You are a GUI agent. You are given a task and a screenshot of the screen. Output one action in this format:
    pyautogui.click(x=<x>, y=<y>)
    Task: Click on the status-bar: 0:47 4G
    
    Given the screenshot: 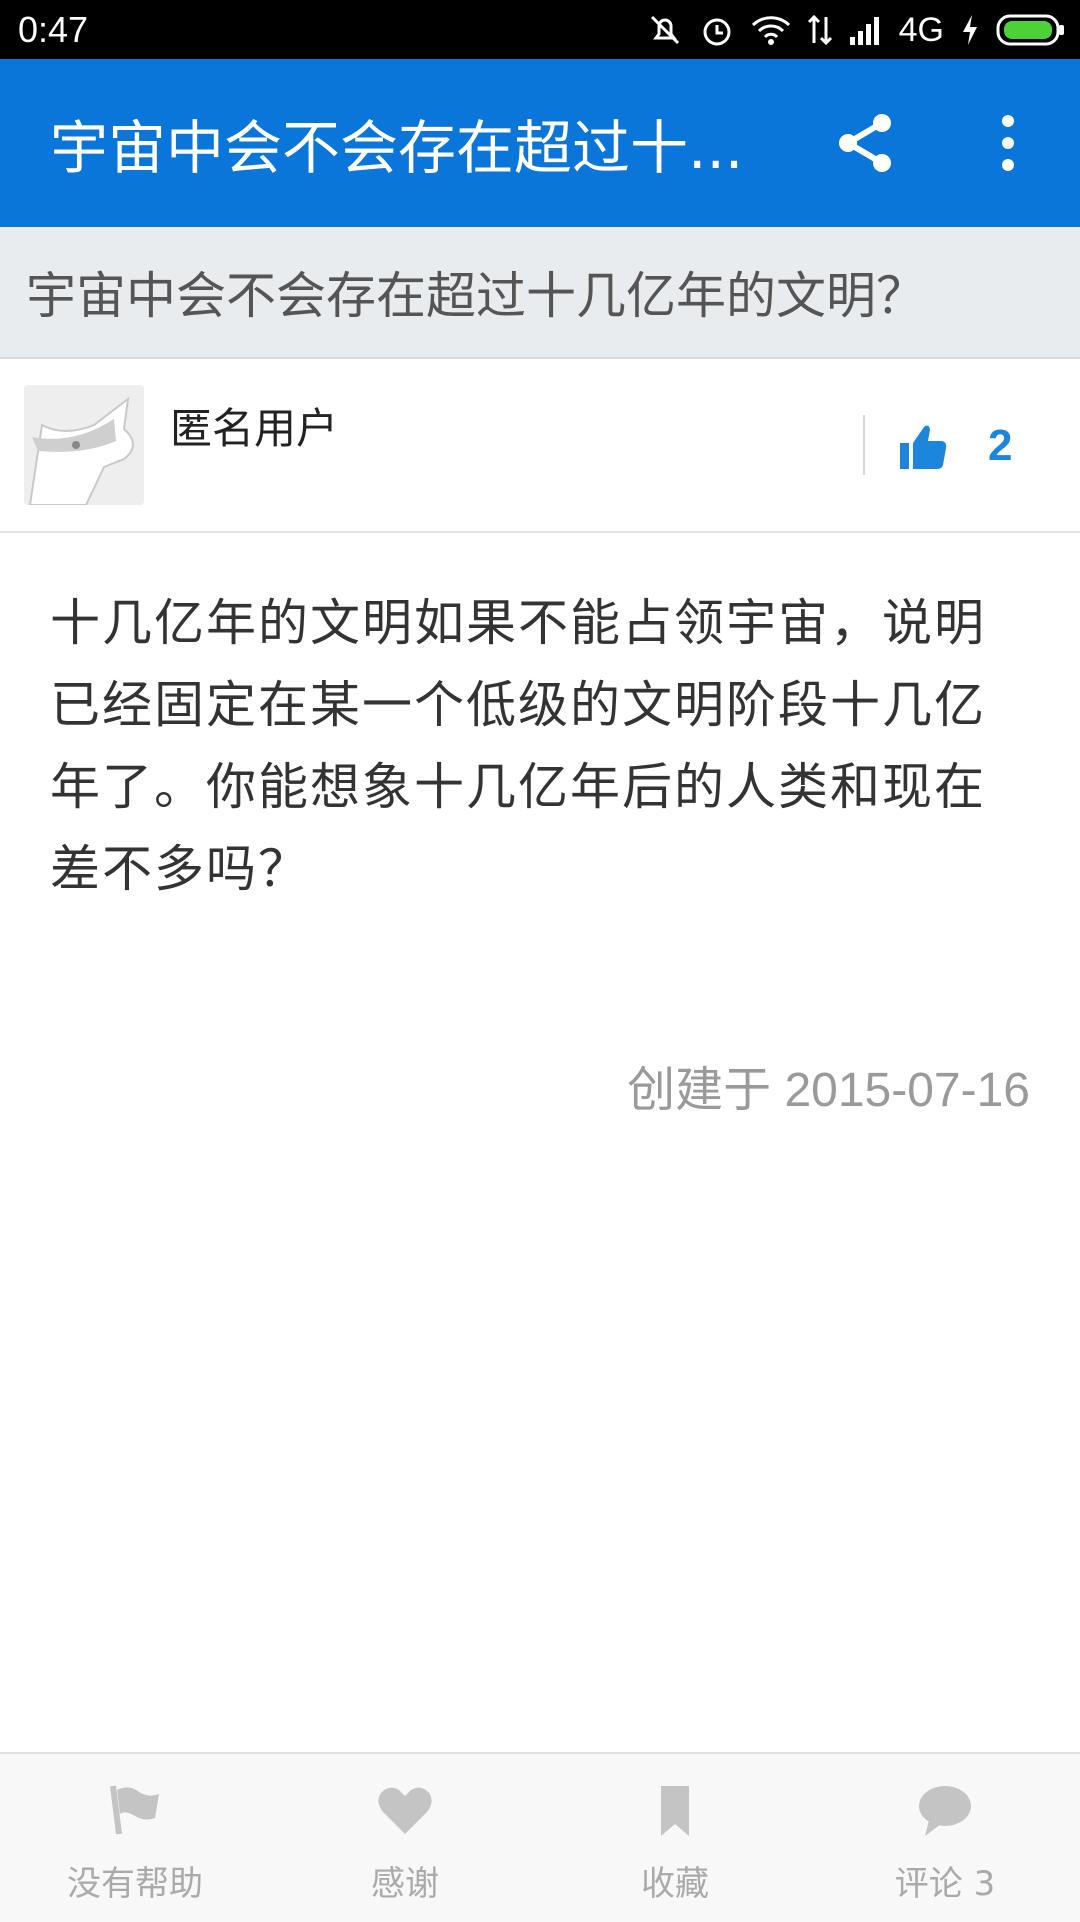 What is the action you would take?
    pyautogui.click(x=540, y=29)
    